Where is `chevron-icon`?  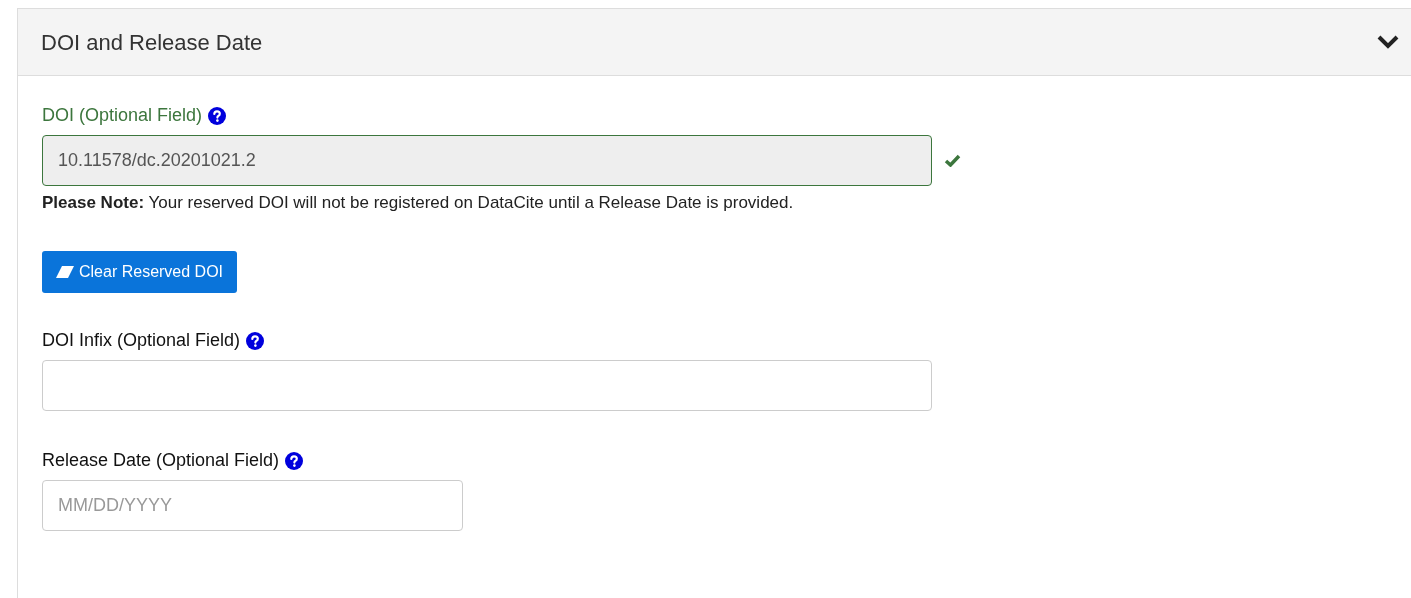 chevron-icon is located at coordinates (1388, 42).